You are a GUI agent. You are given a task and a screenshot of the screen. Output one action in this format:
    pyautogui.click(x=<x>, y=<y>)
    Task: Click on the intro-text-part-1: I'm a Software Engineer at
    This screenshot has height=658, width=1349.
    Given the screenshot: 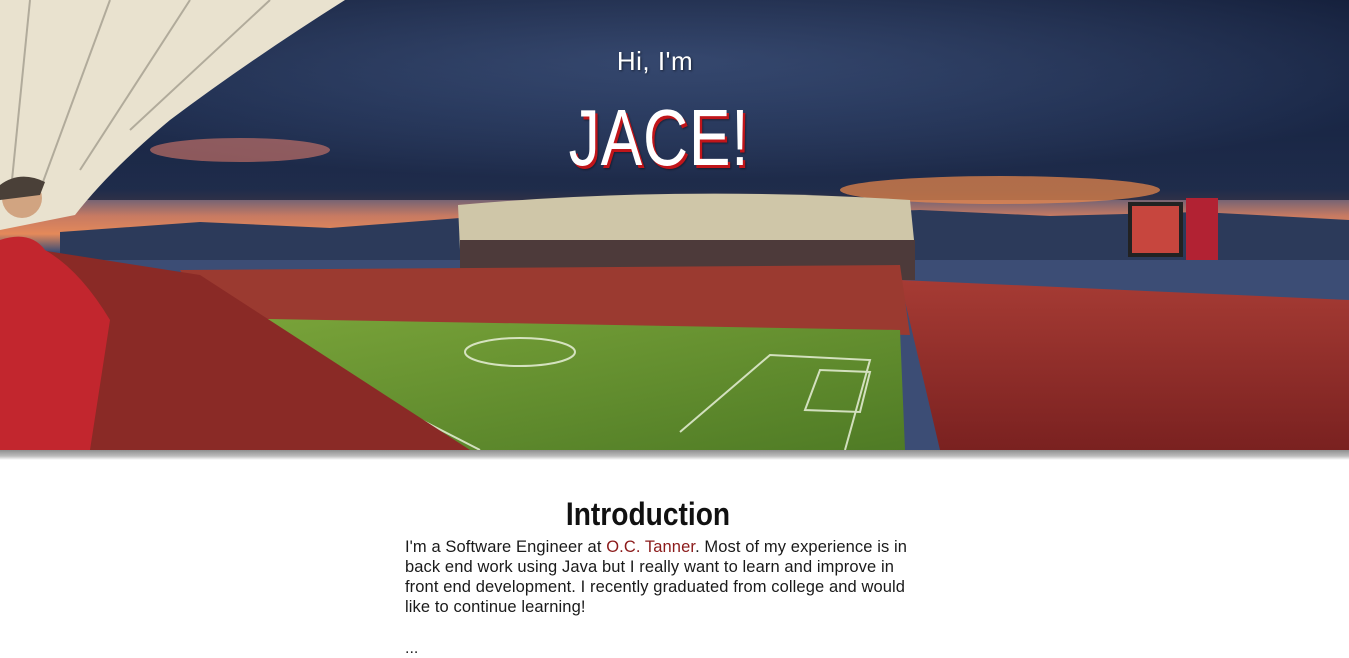 What is the action you would take?
    pyautogui.click(x=506, y=547)
    